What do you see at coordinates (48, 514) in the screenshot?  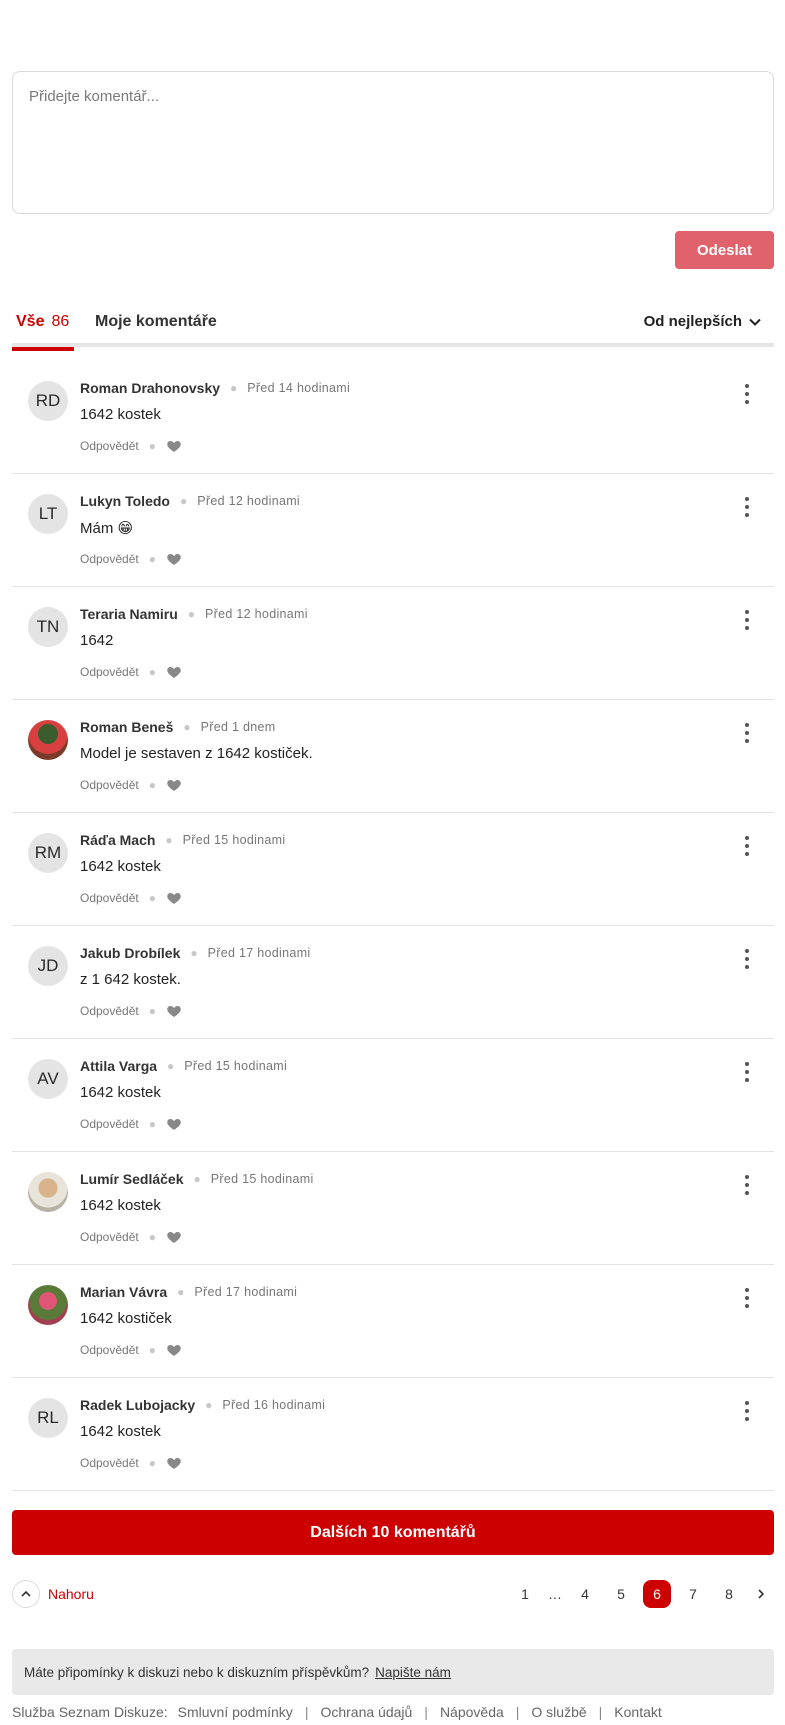 I see `avatar: LT` at bounding box center [48, 514].